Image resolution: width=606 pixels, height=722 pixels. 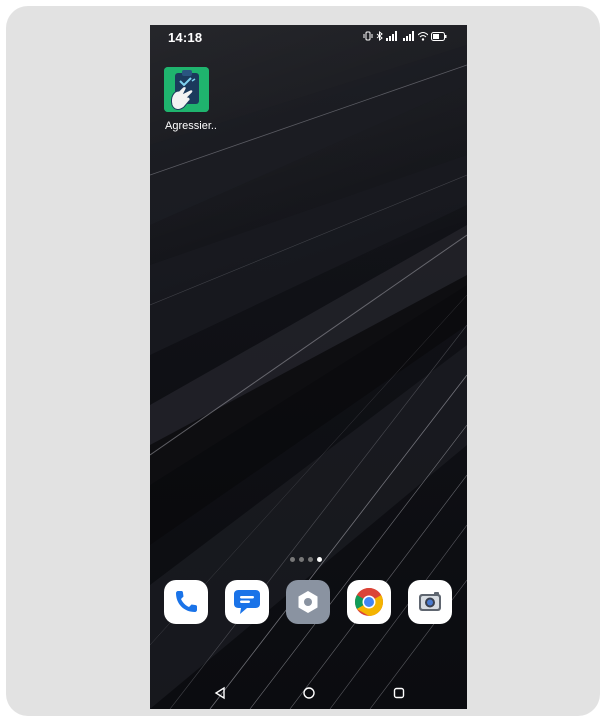 I want to click on battery-icon, so click(x=439, y=36).